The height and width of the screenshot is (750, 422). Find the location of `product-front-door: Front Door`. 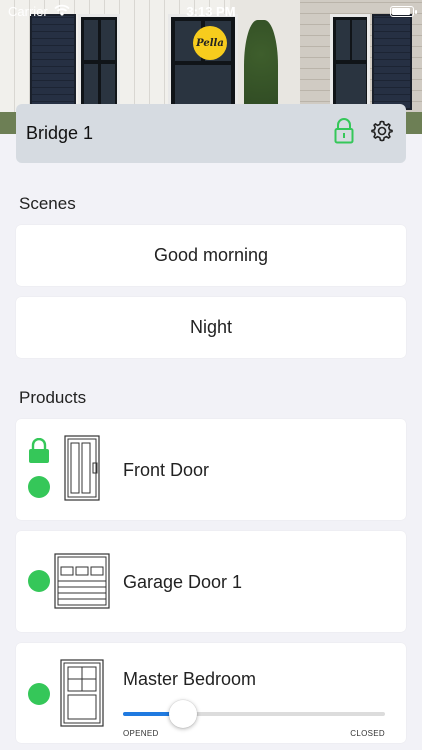

product-front-door: Front Door is located at coordinates (211, 469).